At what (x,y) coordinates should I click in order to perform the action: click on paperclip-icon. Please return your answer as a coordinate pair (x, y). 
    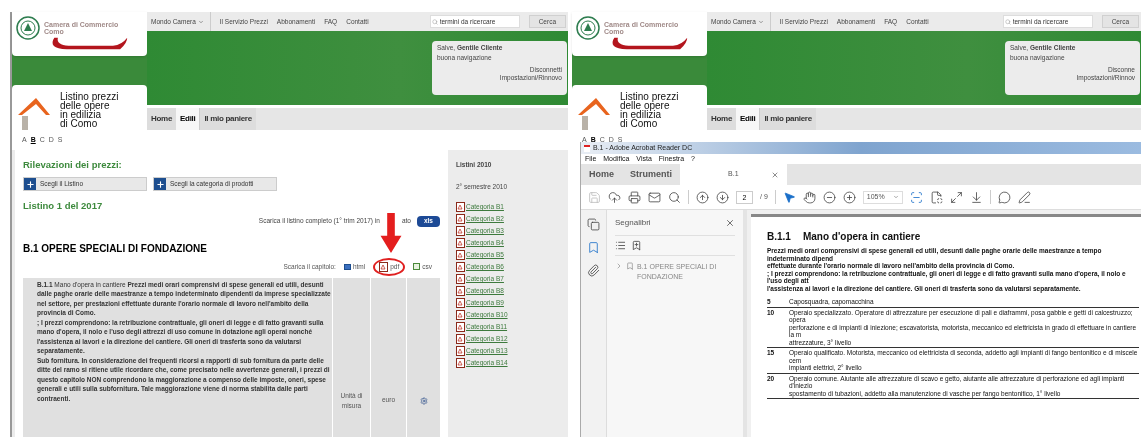
    Looking at the image, I should click on (593, 270).